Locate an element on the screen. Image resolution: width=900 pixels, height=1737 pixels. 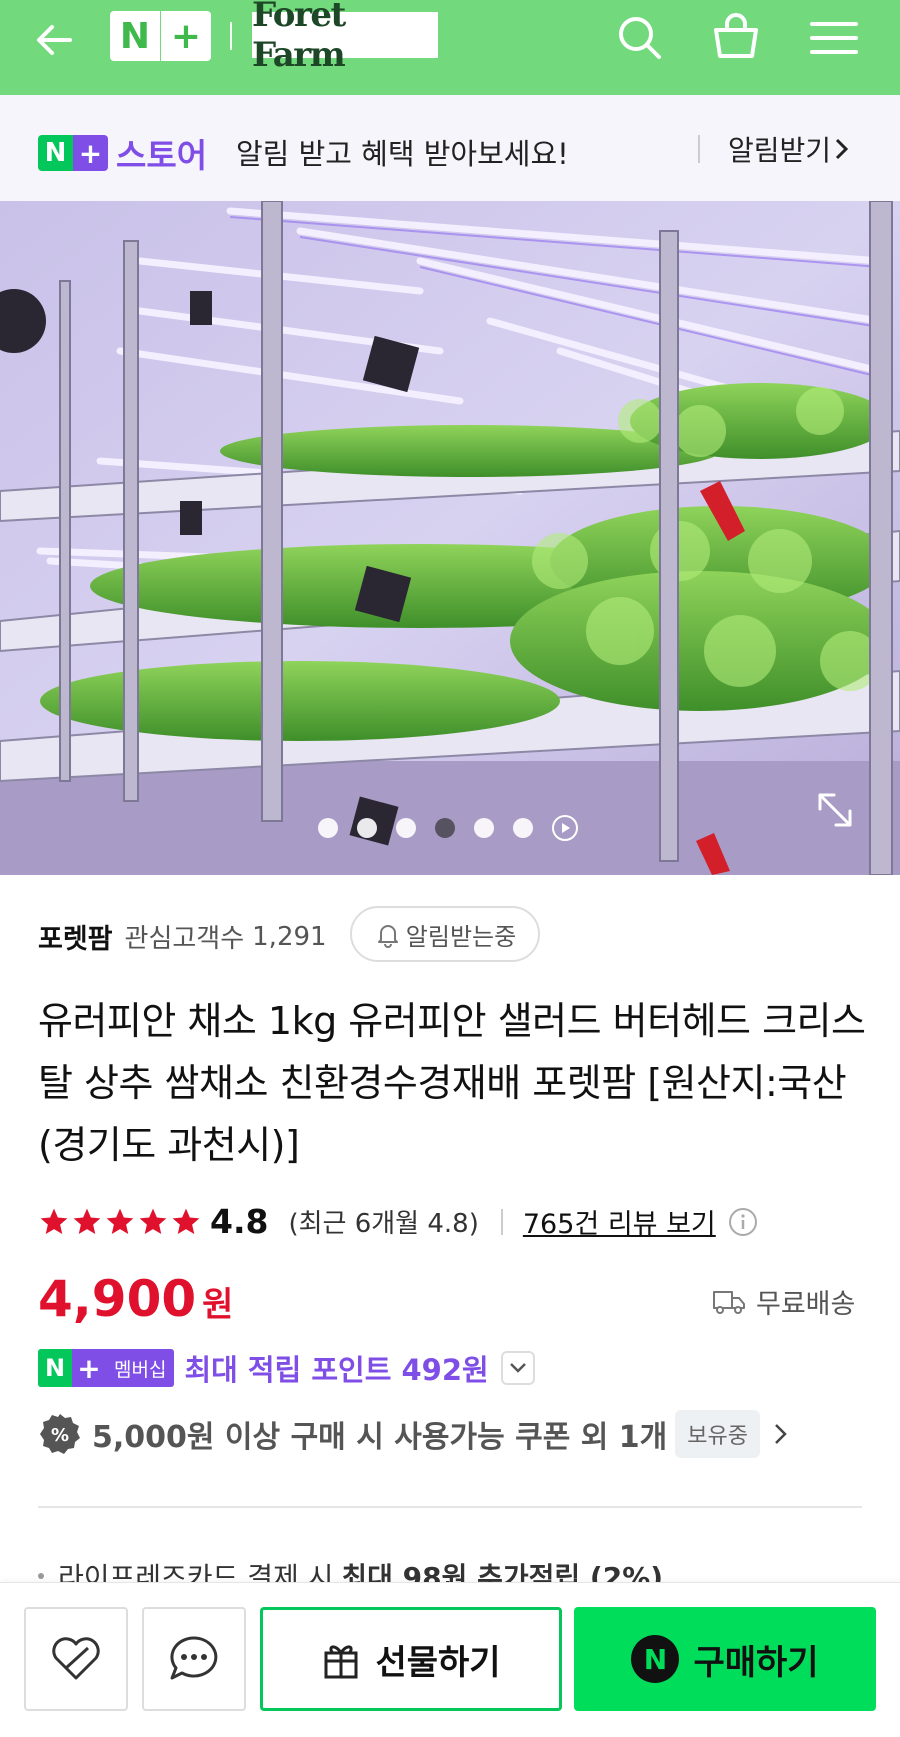
rating-score: 4.8 is located at coordinates (239, 1221).